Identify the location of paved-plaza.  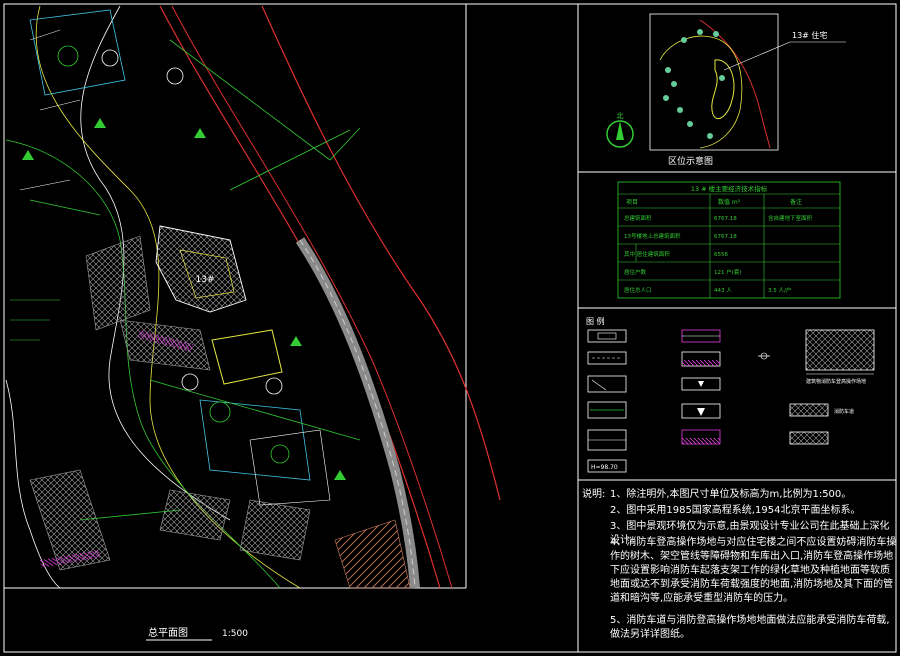
(372, 554).